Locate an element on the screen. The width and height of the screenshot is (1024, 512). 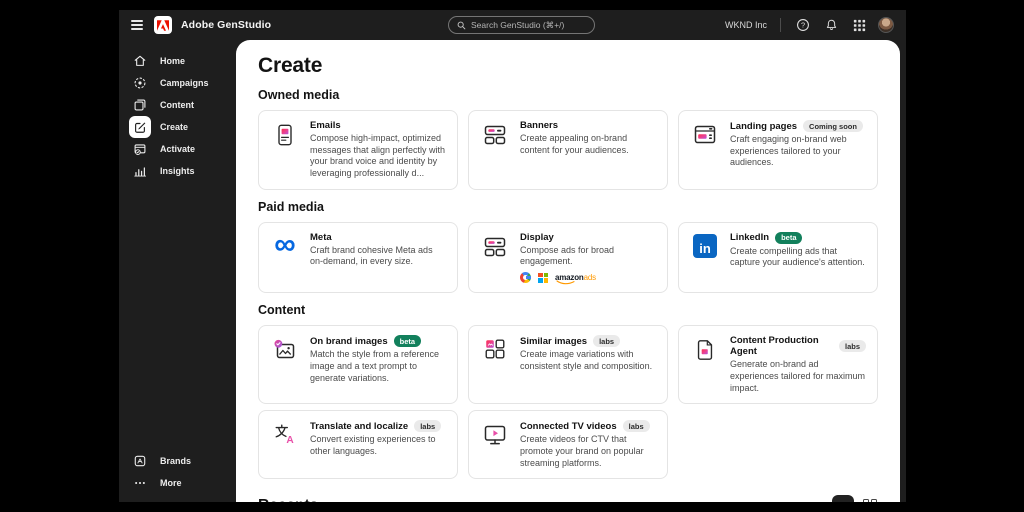
org-name: WKND Inc is located at coordinates (746, 25).